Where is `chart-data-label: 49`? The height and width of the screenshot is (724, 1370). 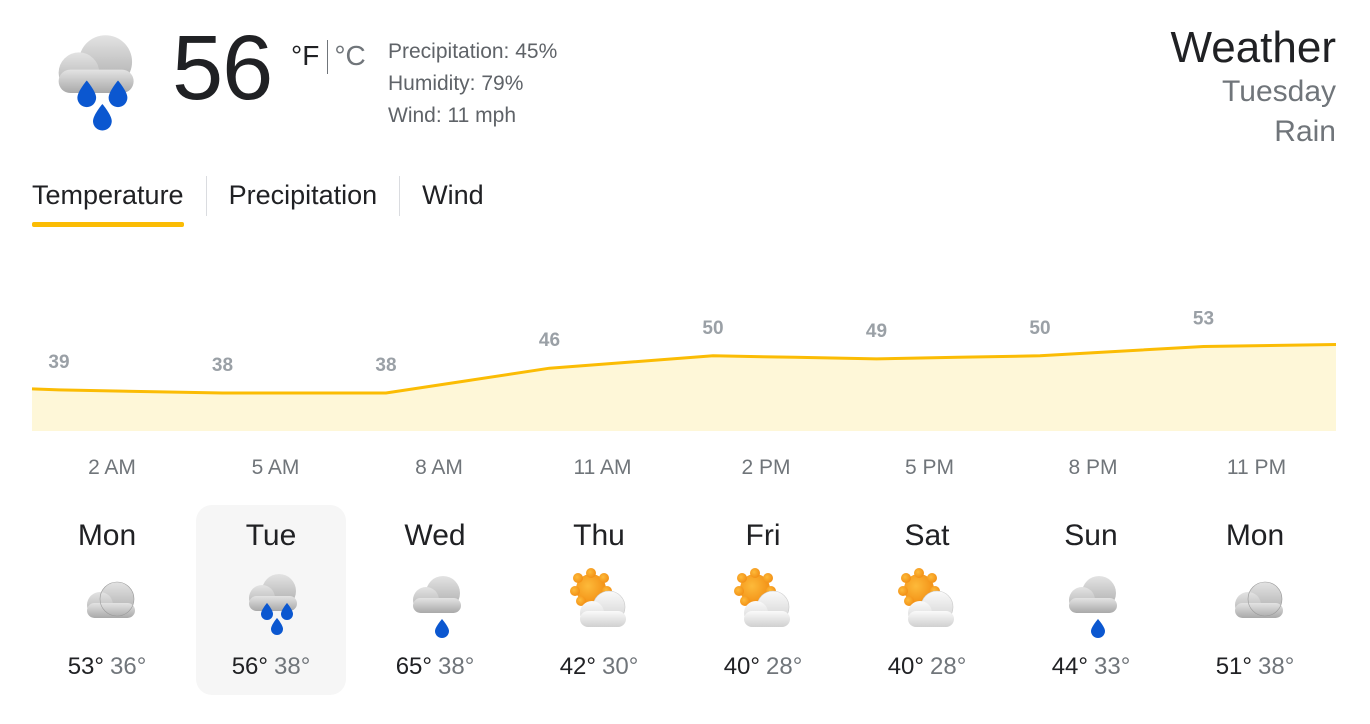
chart-data-label: 49 is located at coordinates (876, 331).